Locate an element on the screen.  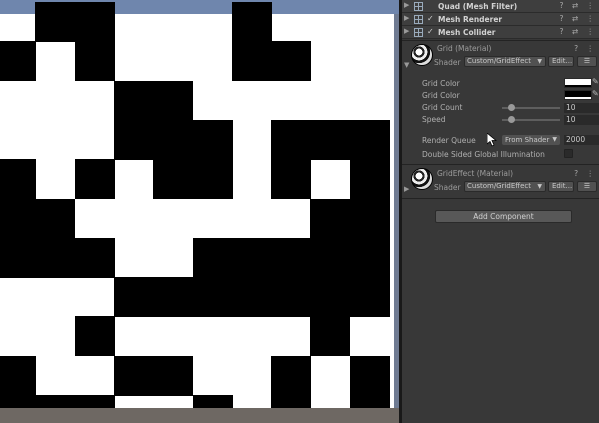
speed-value: 10 is located at coordinates (581, 120).